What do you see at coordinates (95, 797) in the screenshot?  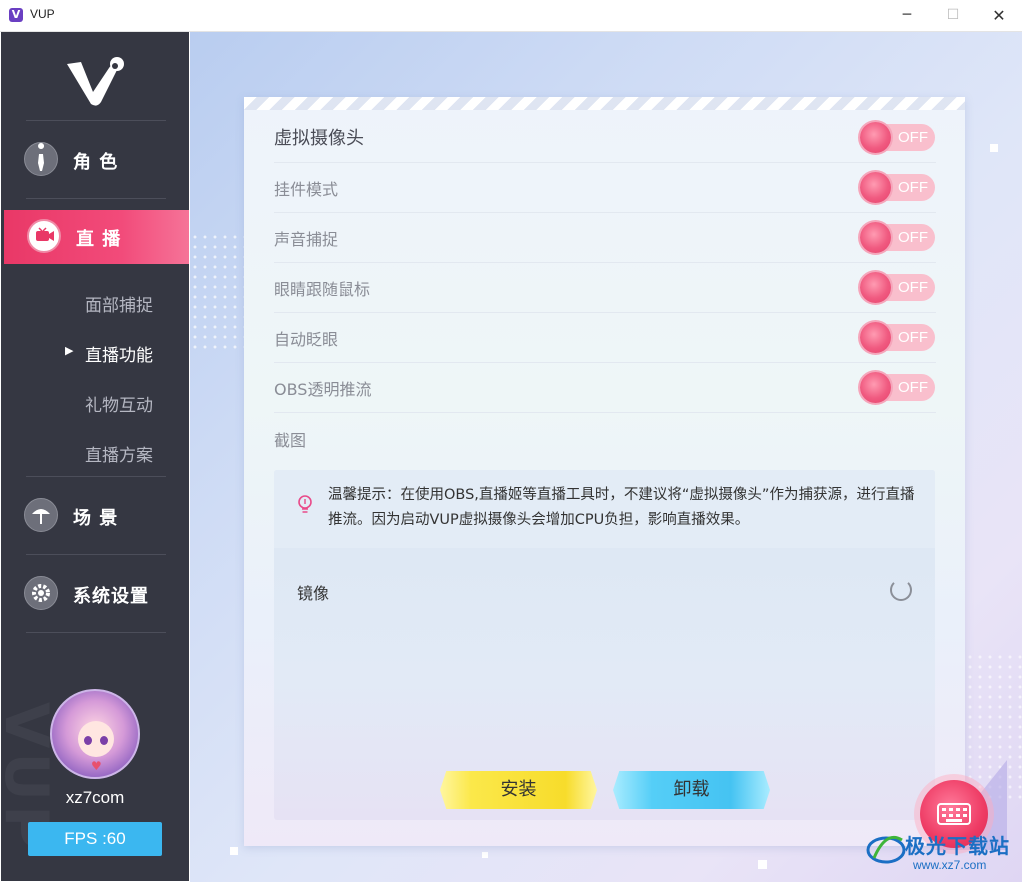 I see `username: xz7com` at bounding box center [95, 797].